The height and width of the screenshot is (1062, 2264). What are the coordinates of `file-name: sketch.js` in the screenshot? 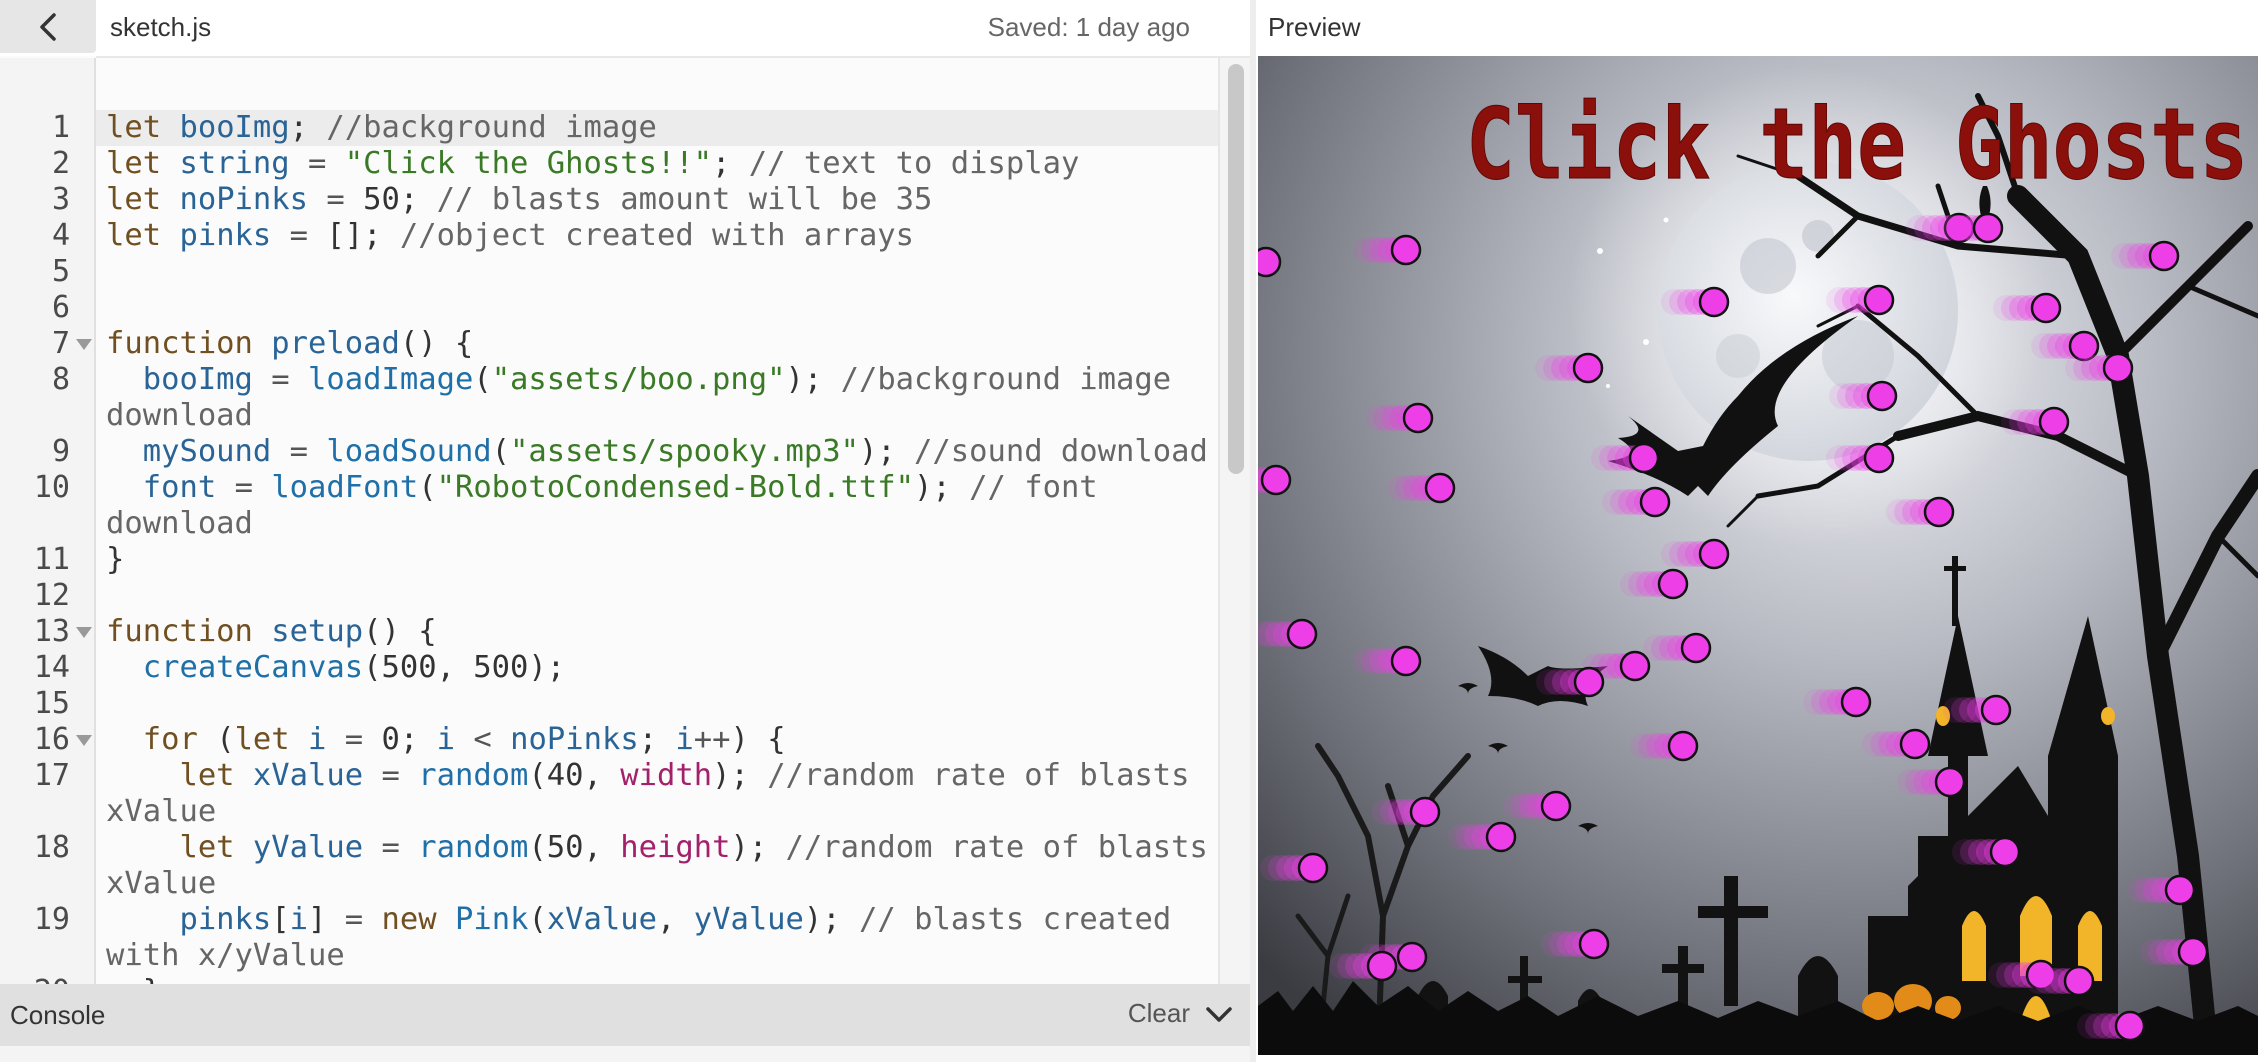 It's located at (160, 27).